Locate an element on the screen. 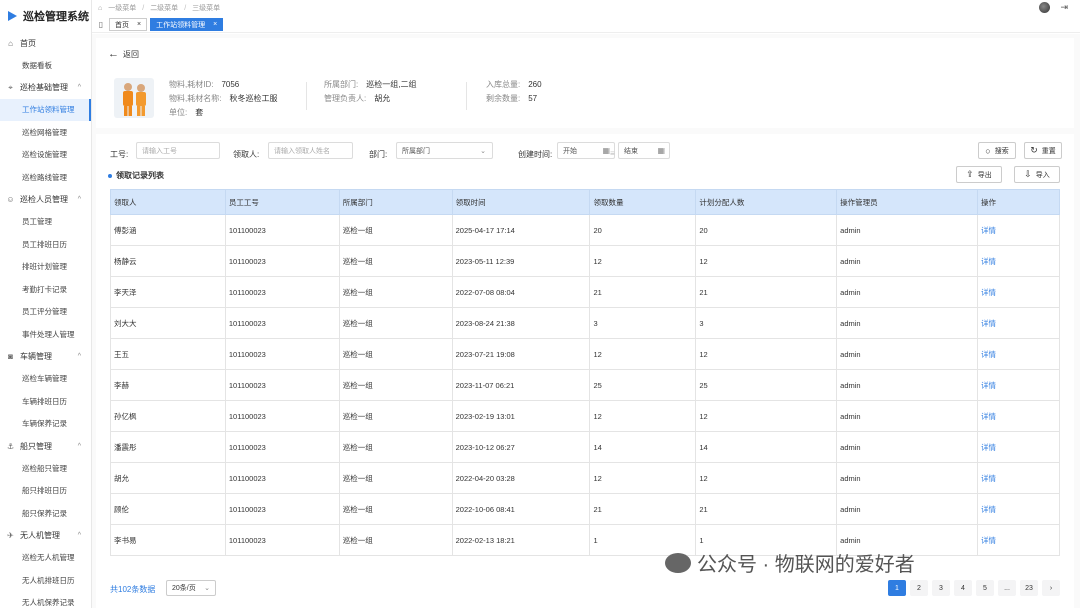  ship-icon: ⚓ is located at coordinates (10, 446).